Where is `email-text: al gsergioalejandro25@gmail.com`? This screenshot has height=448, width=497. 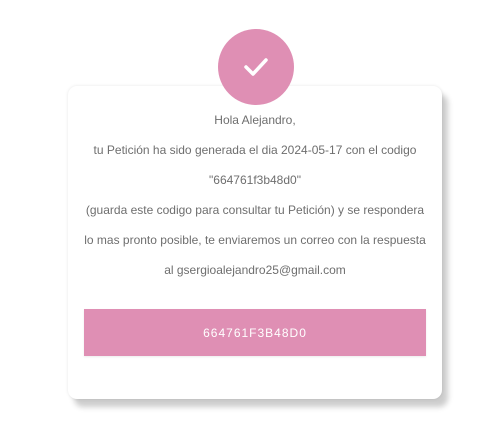
email-text: al gsergioalejandro25@gmail.com is located at coordinates (255, 270).